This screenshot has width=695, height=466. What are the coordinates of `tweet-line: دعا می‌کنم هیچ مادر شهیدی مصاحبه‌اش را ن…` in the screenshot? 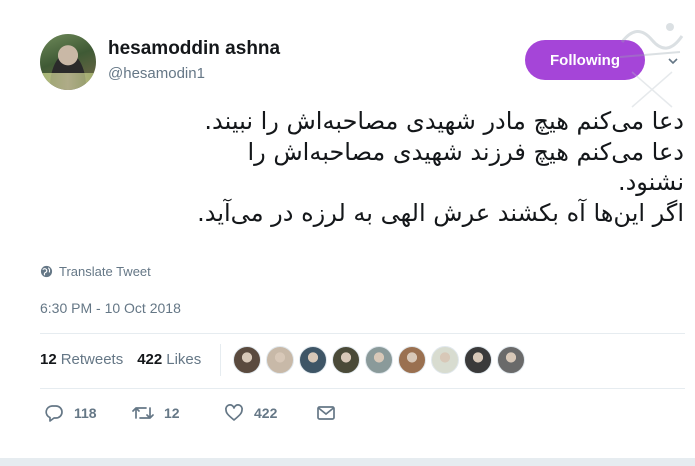 It's located at (444, 121).